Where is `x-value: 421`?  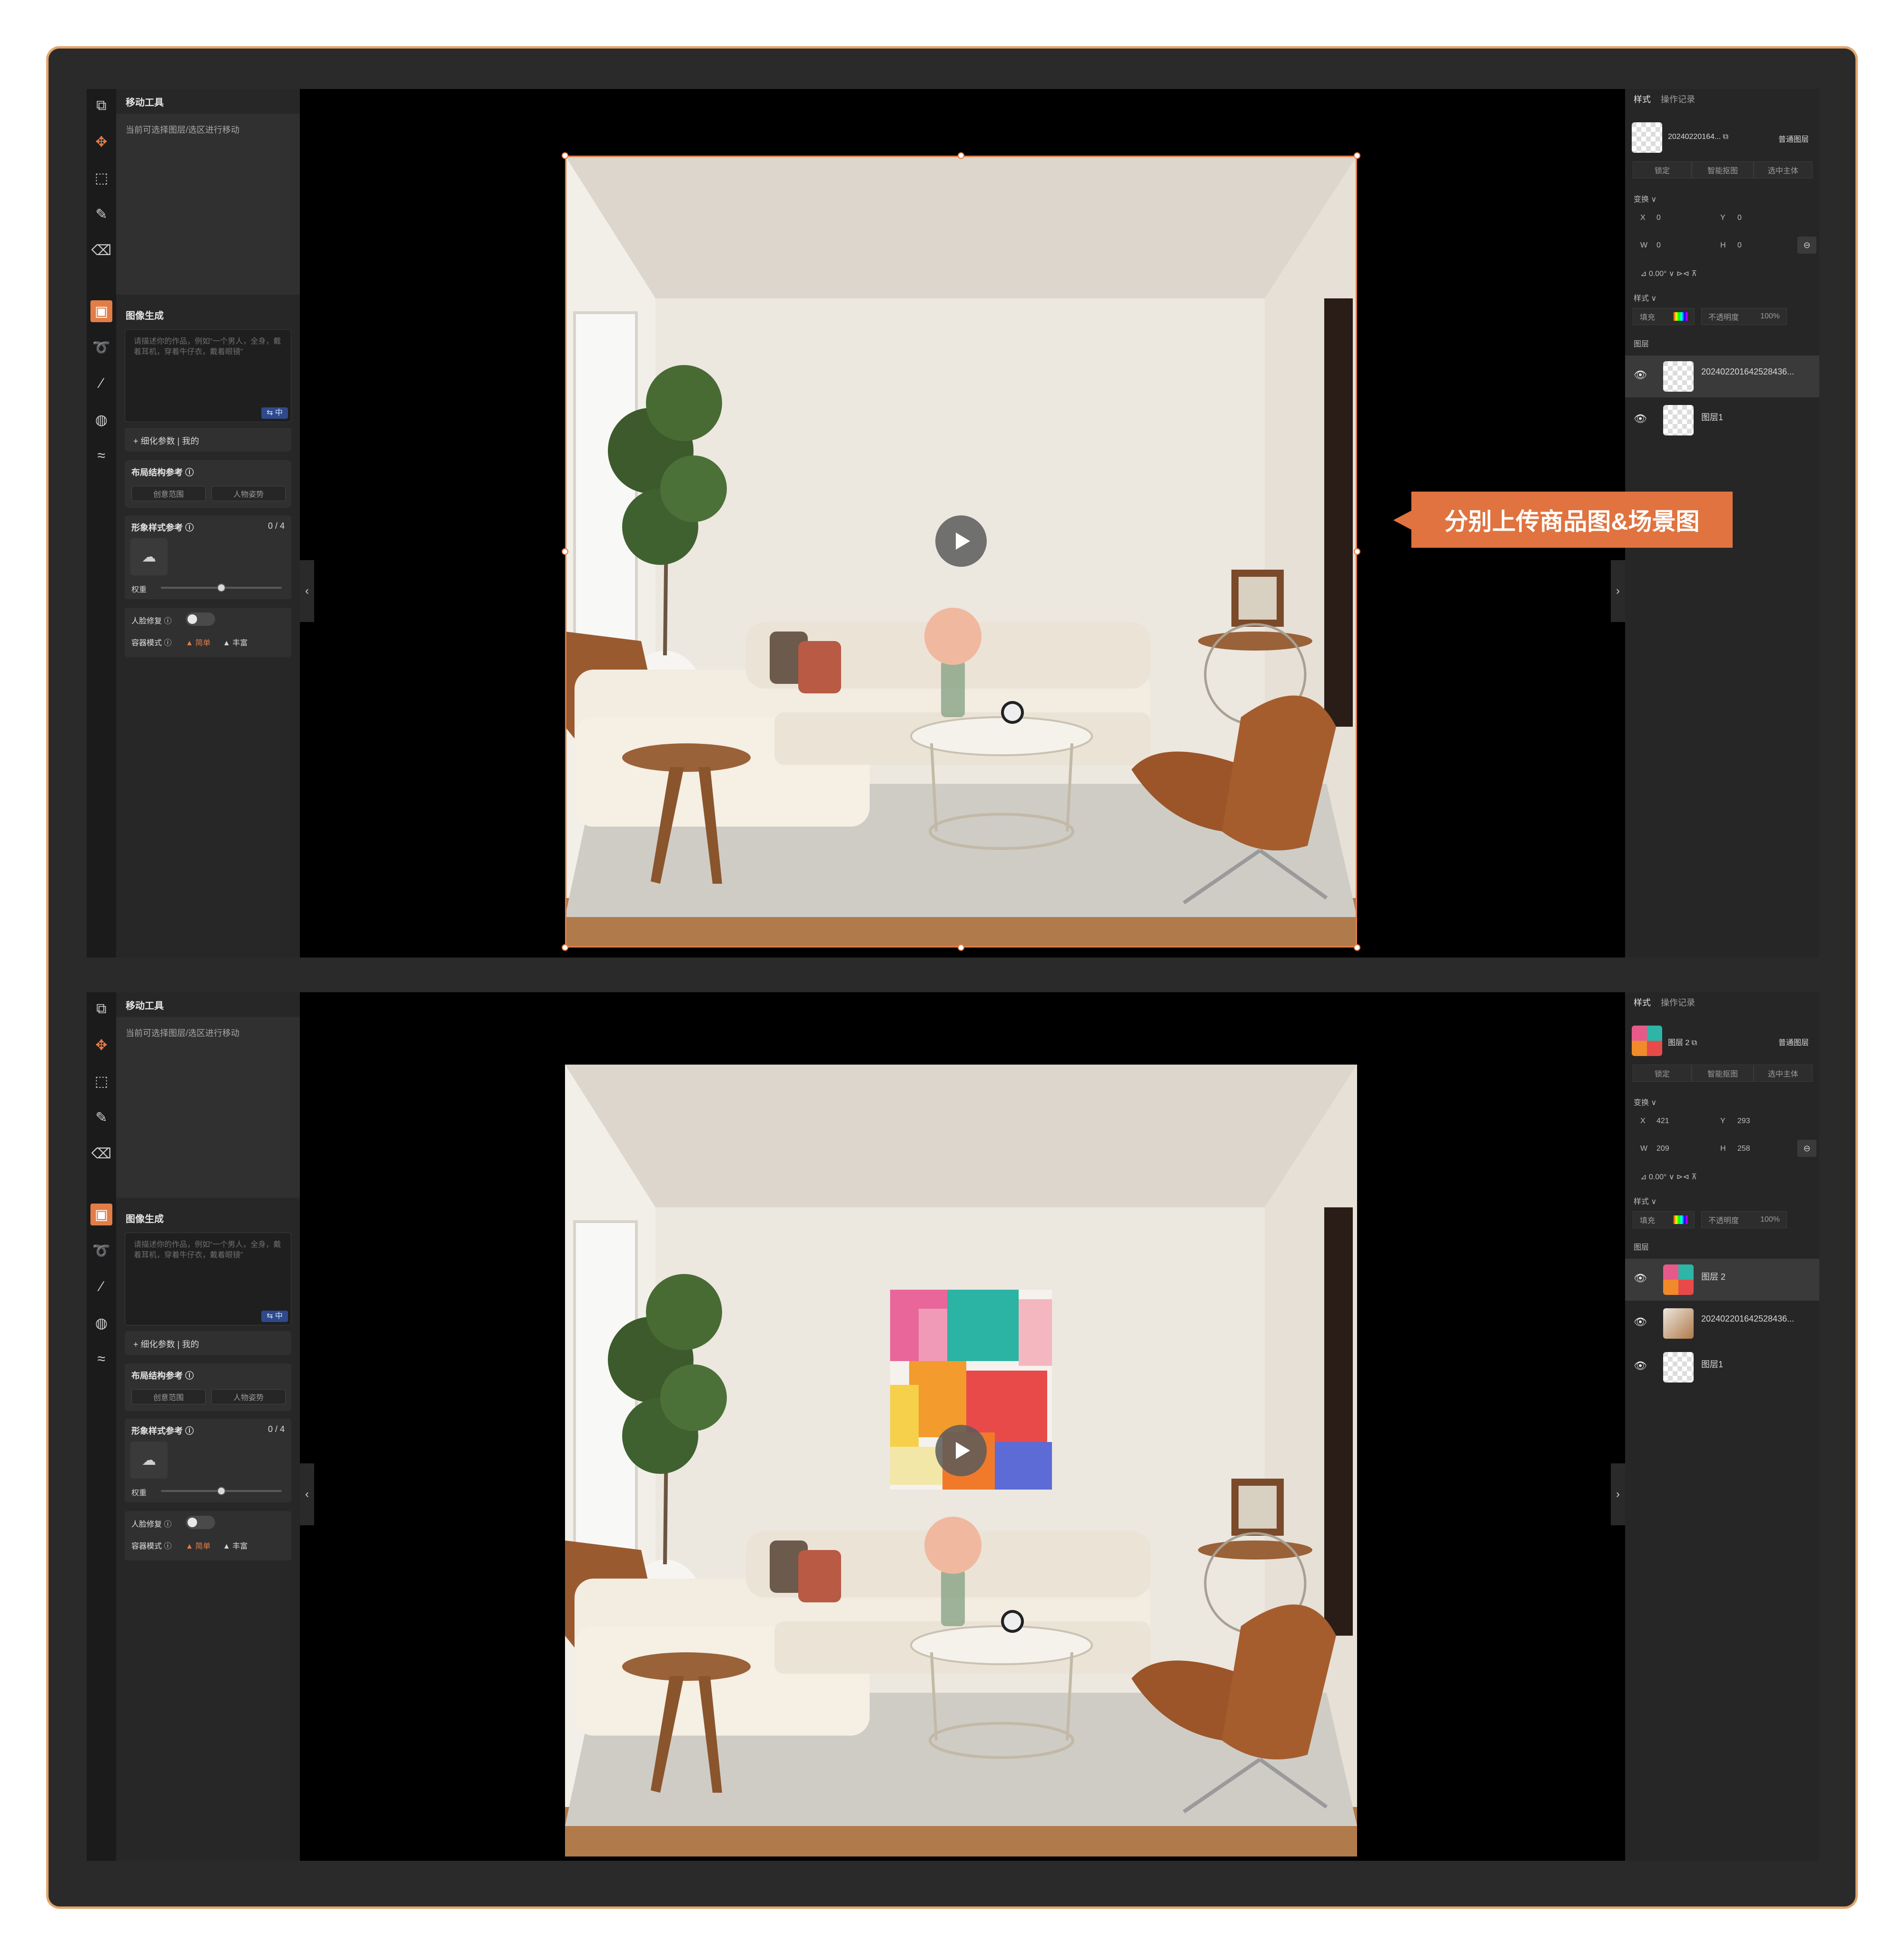 x-value: 421 is located at coordinates (1662, 1121).